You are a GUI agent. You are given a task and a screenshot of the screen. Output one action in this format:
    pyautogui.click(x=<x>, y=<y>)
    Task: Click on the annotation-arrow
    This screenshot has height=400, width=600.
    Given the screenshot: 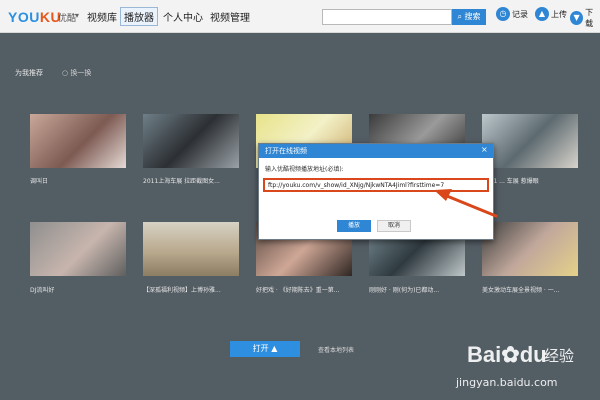 What is the action you would take?
    pyautogui.click(x=466, y=203)
    